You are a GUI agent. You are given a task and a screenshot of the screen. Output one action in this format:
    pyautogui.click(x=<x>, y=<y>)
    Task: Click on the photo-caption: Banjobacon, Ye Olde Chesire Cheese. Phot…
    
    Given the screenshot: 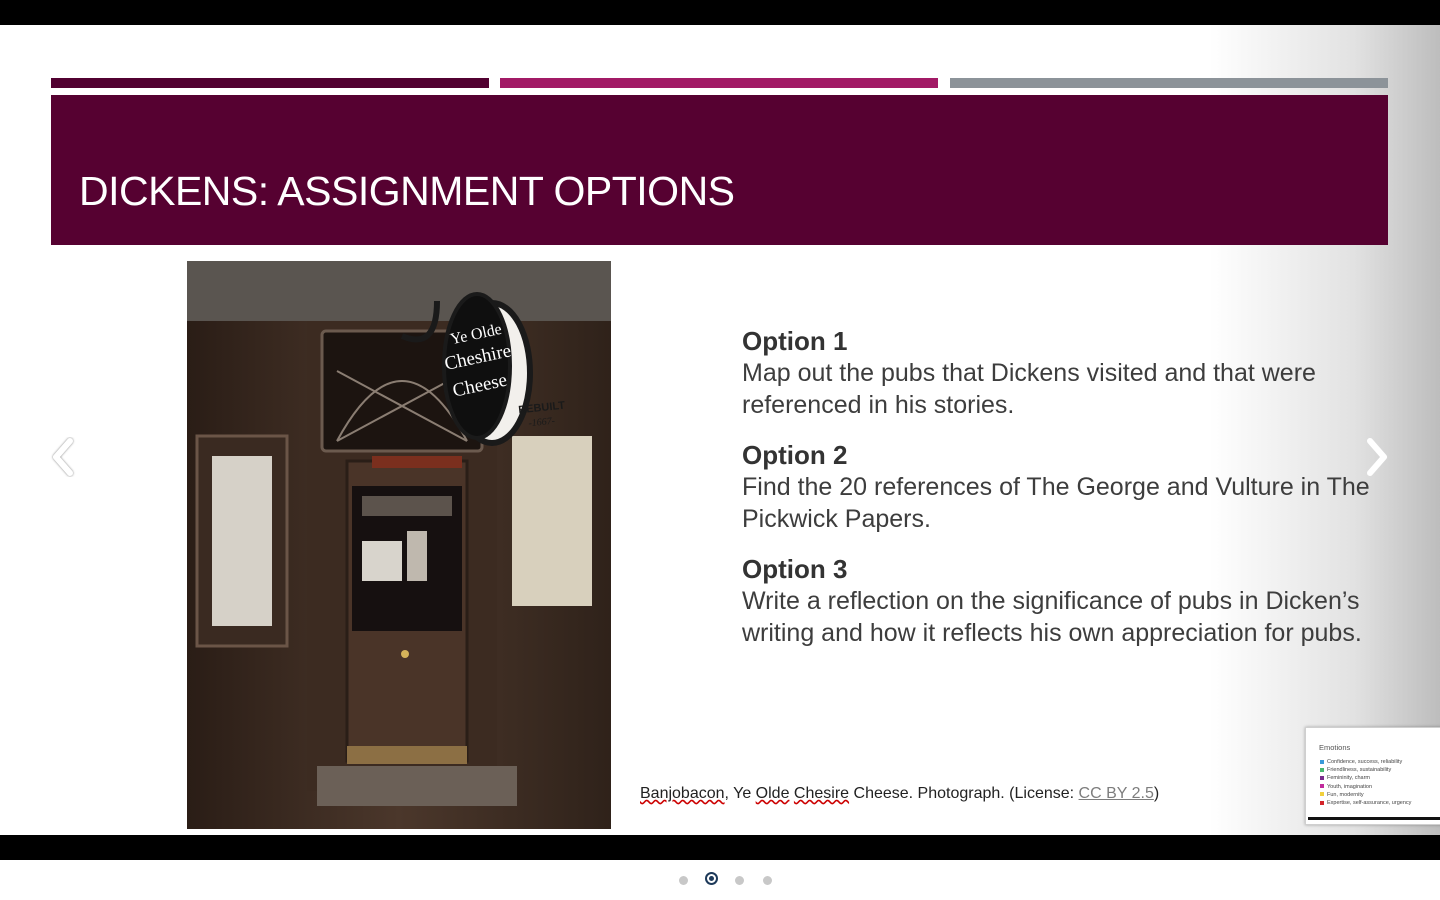 What is the action you would take?
    pyautogui.click(x=899, y=794)
    